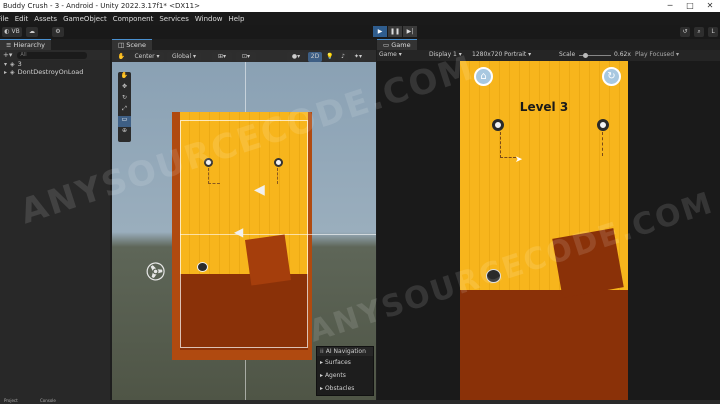 The image size is (720, 404). I want to click on hand-tool-icon: ✋, so click(121, 57).